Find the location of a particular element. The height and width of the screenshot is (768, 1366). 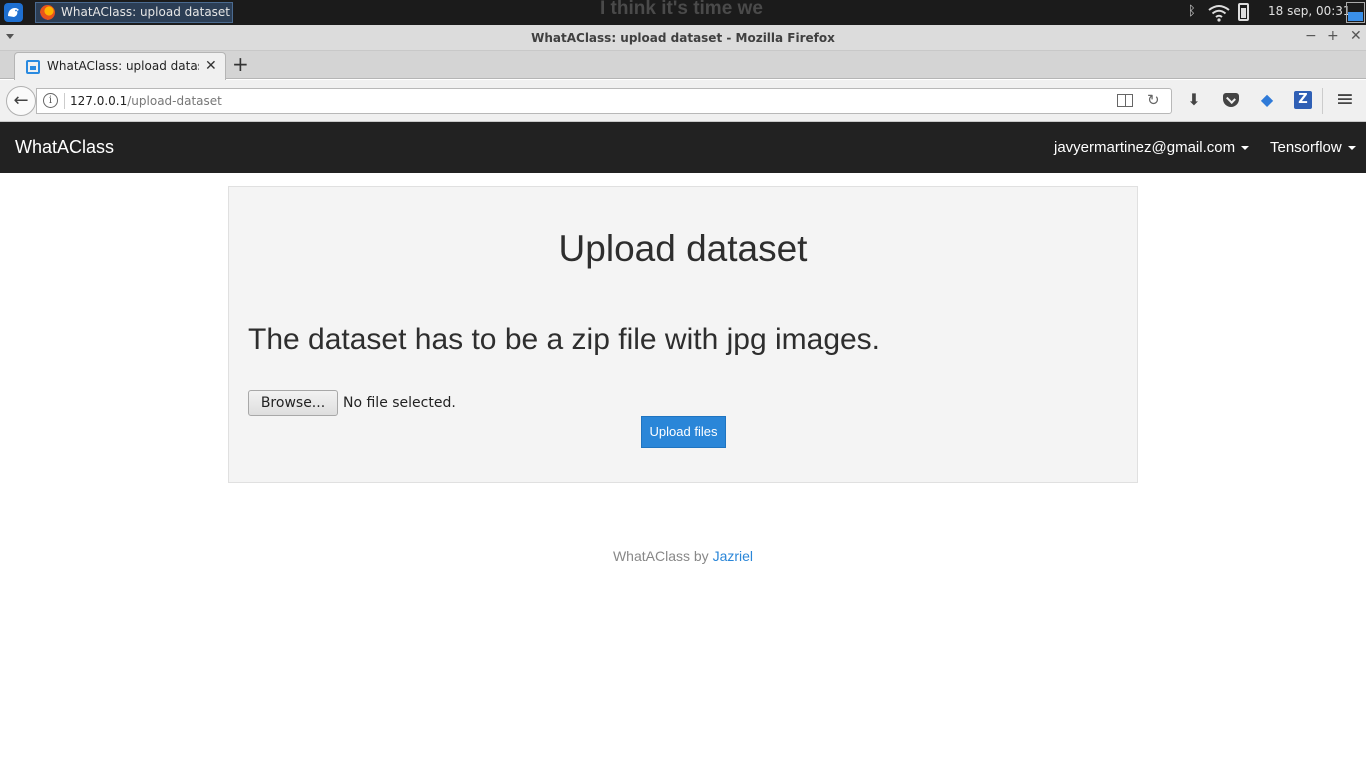

tab-upload-dataset: WhatAClass: upload datase ✕ is located at coordinates (120, 66).